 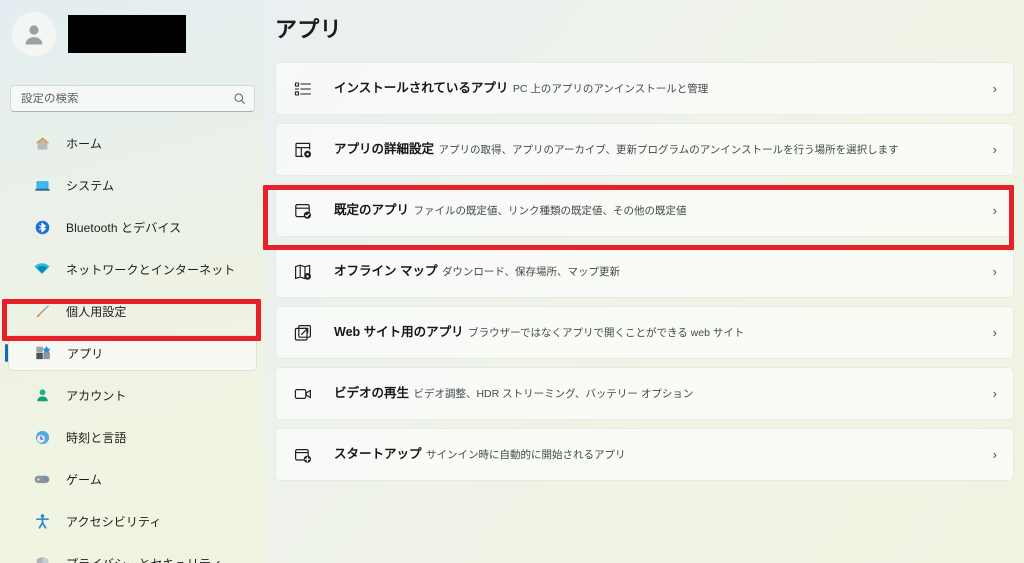 What do you see at coordinates (42, 521) in the screenshot?
I see `accessibility-icon` at bounding box center [42, 521].